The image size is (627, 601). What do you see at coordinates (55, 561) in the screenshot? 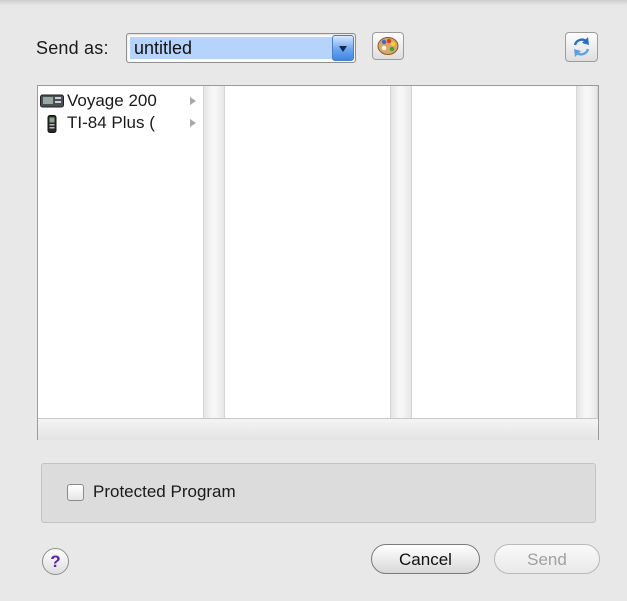
I see `help-button: ?` at bounding box center [55, 561].